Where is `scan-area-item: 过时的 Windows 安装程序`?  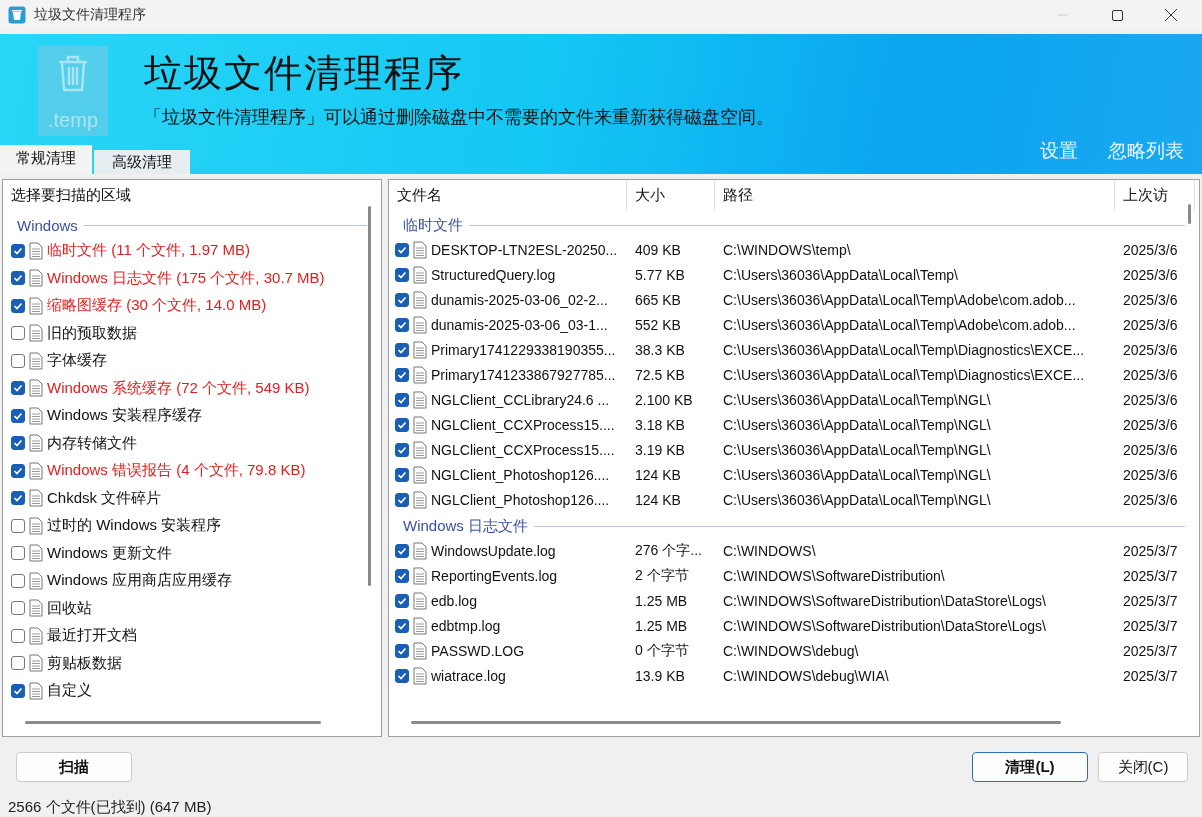
scan-area-item: 过时的 Windows 安装程序 is located at coordinates (134, 526).